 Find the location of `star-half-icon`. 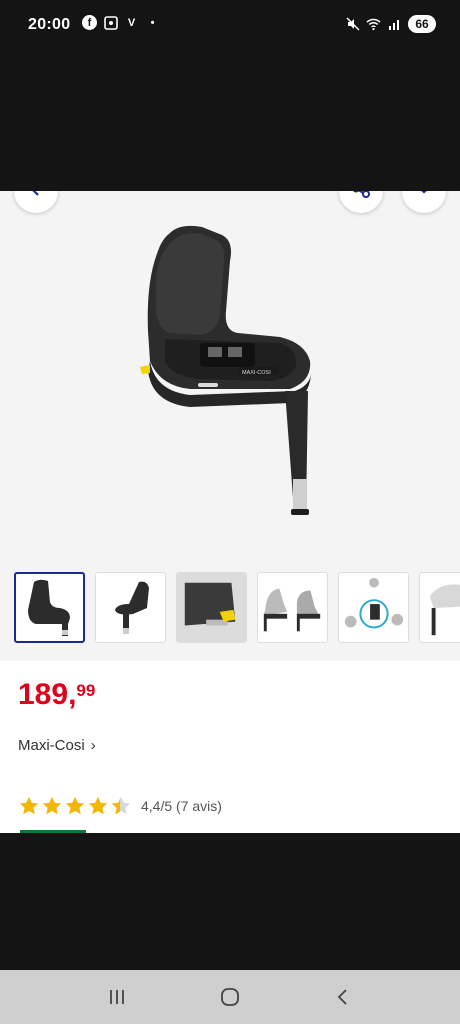

star-half-icon is located at coordinates (121, 805).